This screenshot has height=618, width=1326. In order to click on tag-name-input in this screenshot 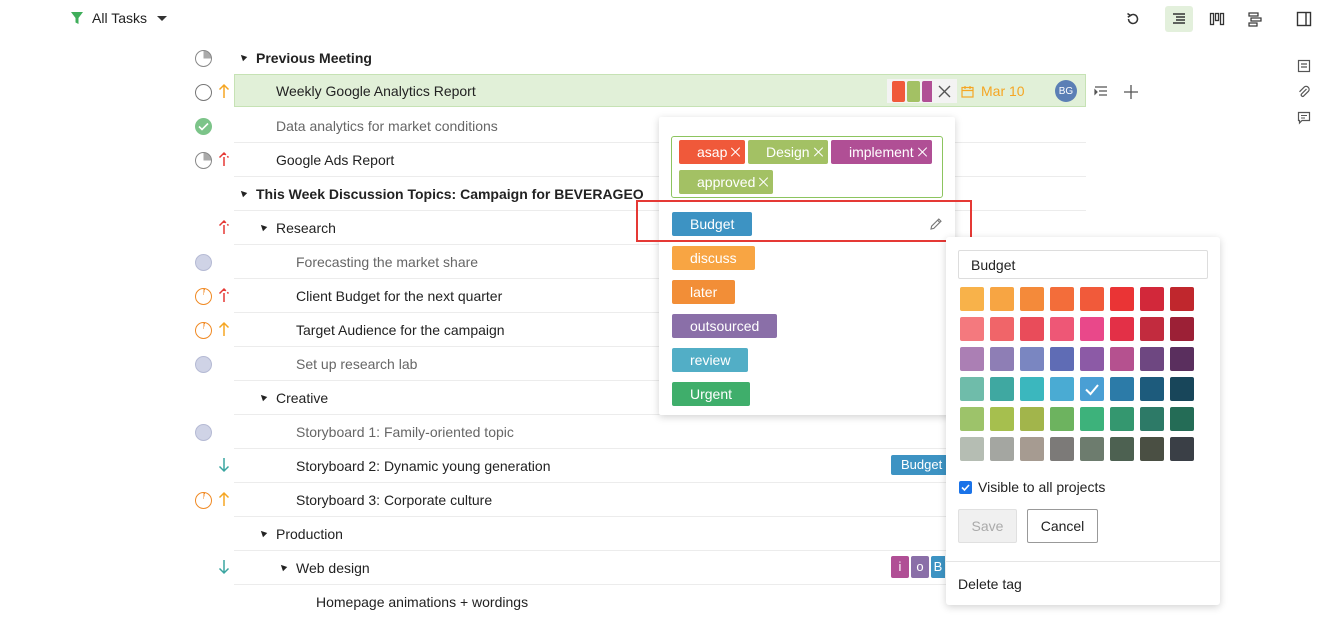, I will do `click(1083, 264)`.